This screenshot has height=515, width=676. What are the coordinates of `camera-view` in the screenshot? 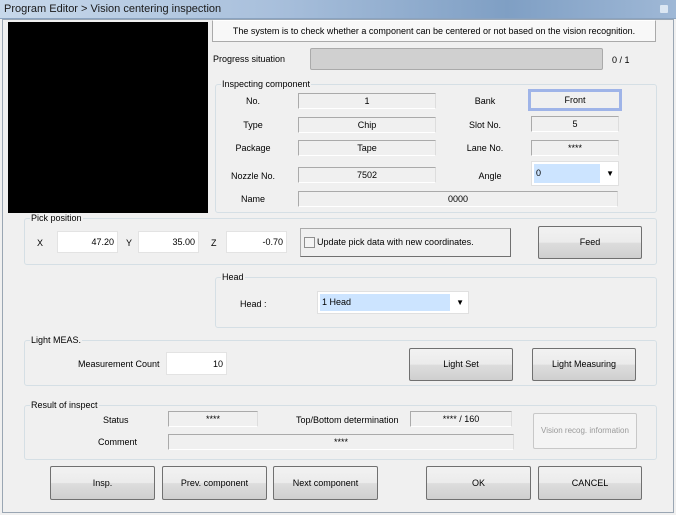 It's located at (108, 117).